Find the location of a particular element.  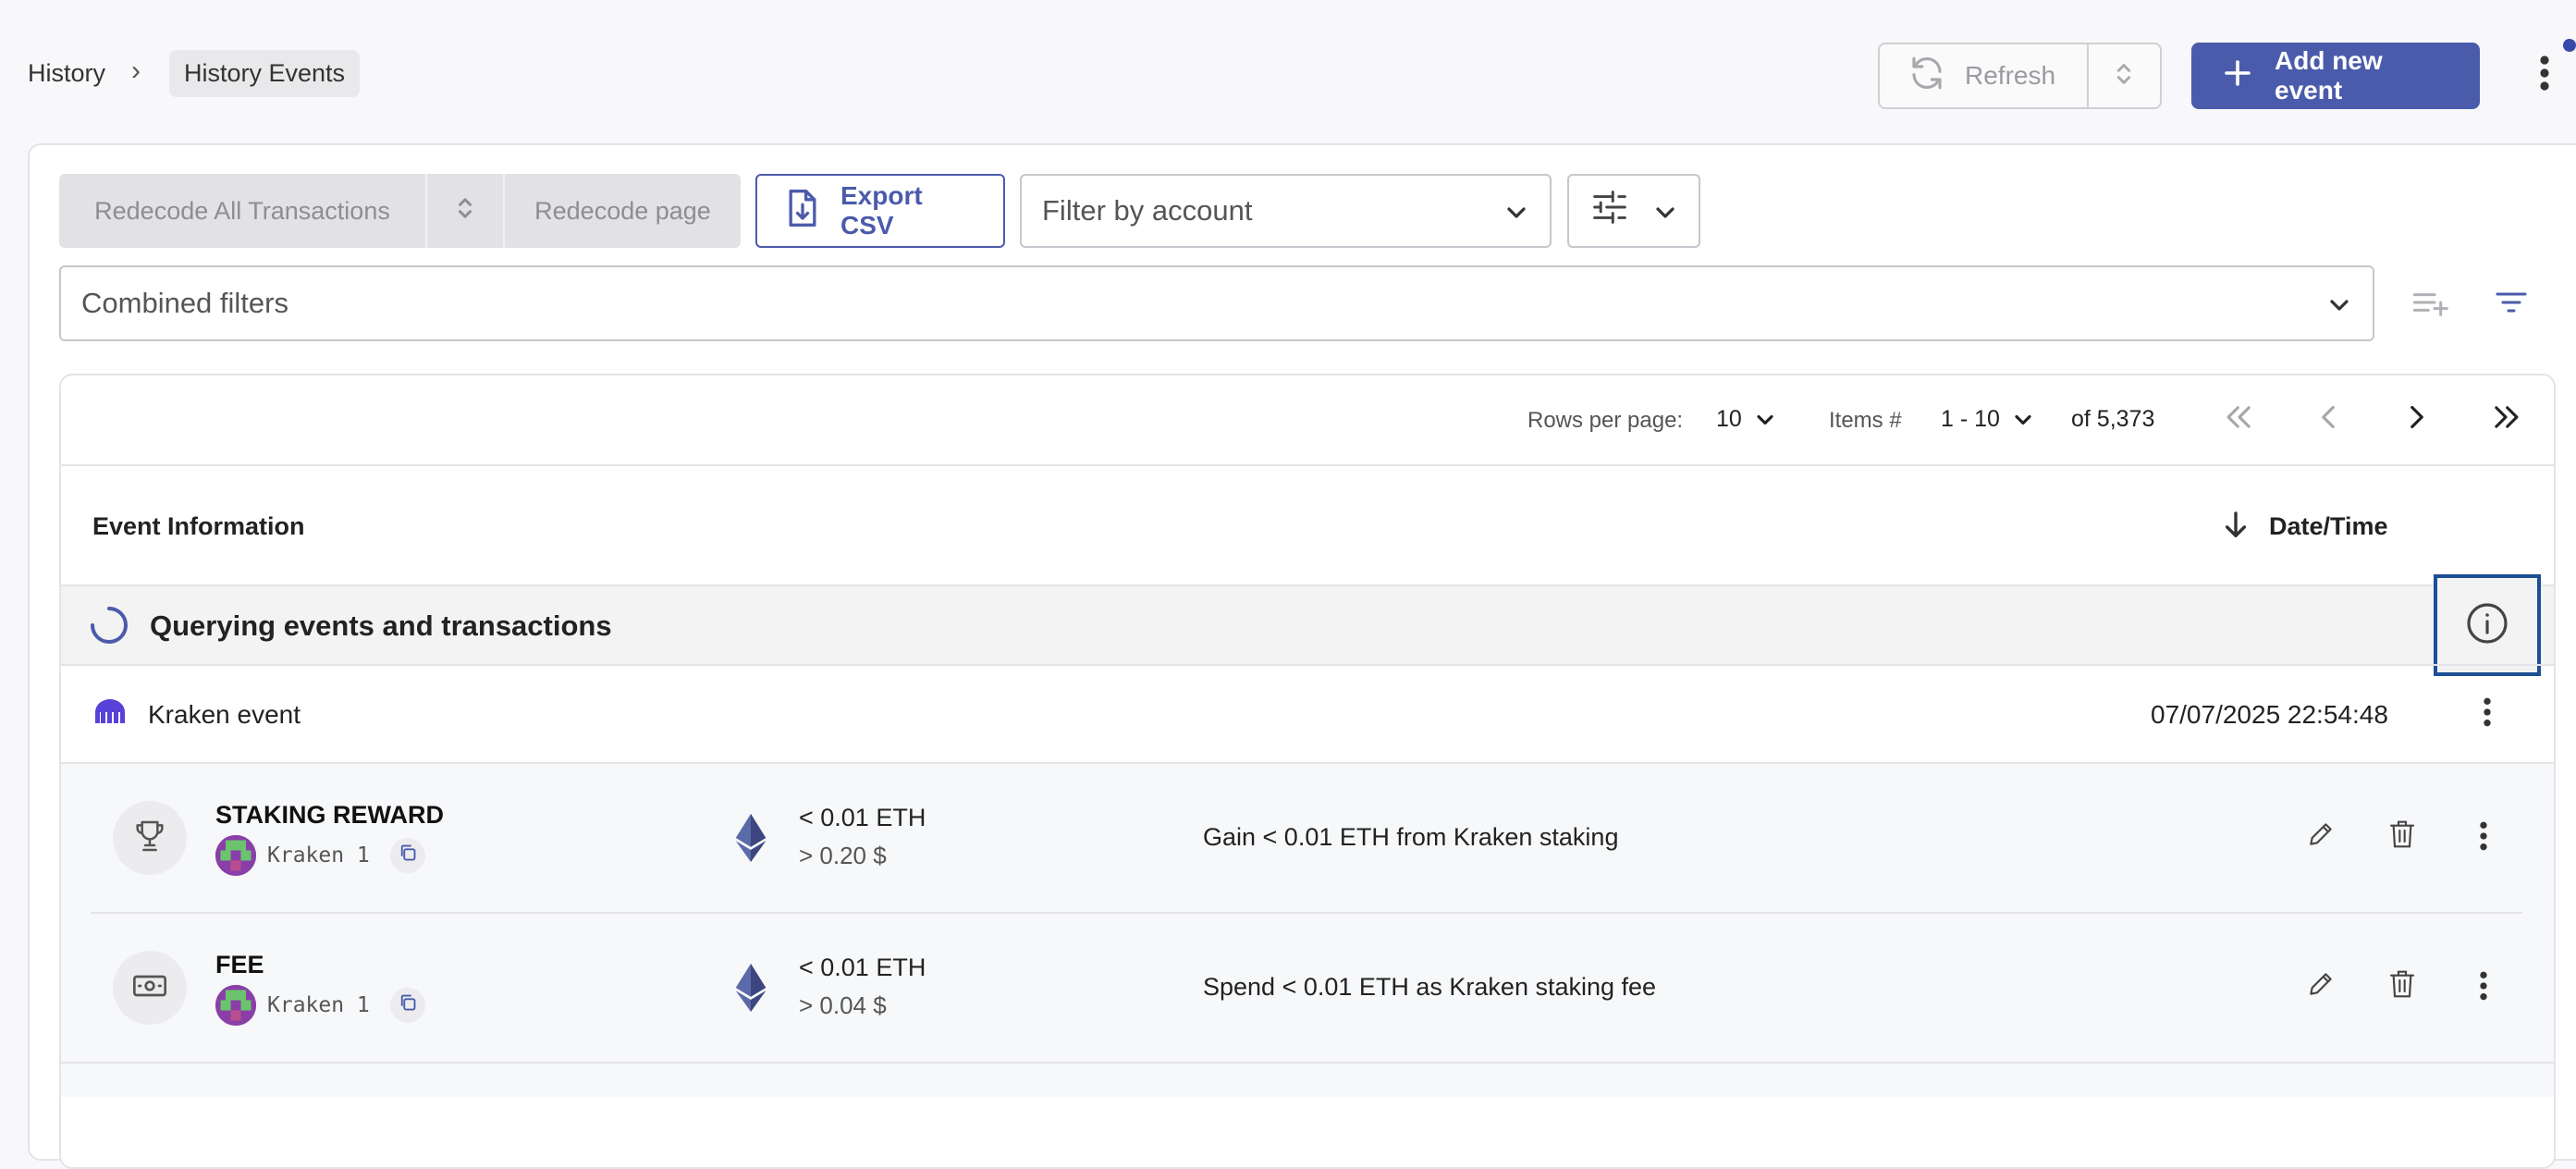

event-description: Gain < 0.01 ETH from Kraken staking is located at coordinates (1411, 837).